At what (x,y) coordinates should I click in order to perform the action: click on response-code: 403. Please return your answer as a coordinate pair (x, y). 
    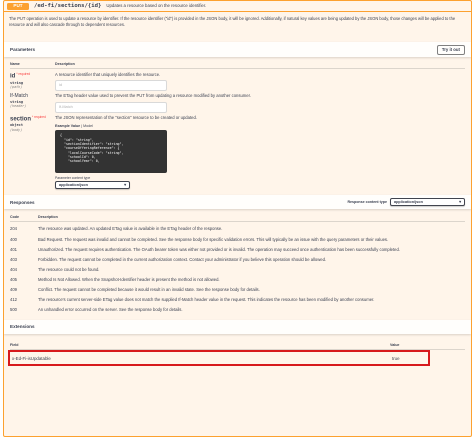
    Looking at the image, I should click on (13, 259).